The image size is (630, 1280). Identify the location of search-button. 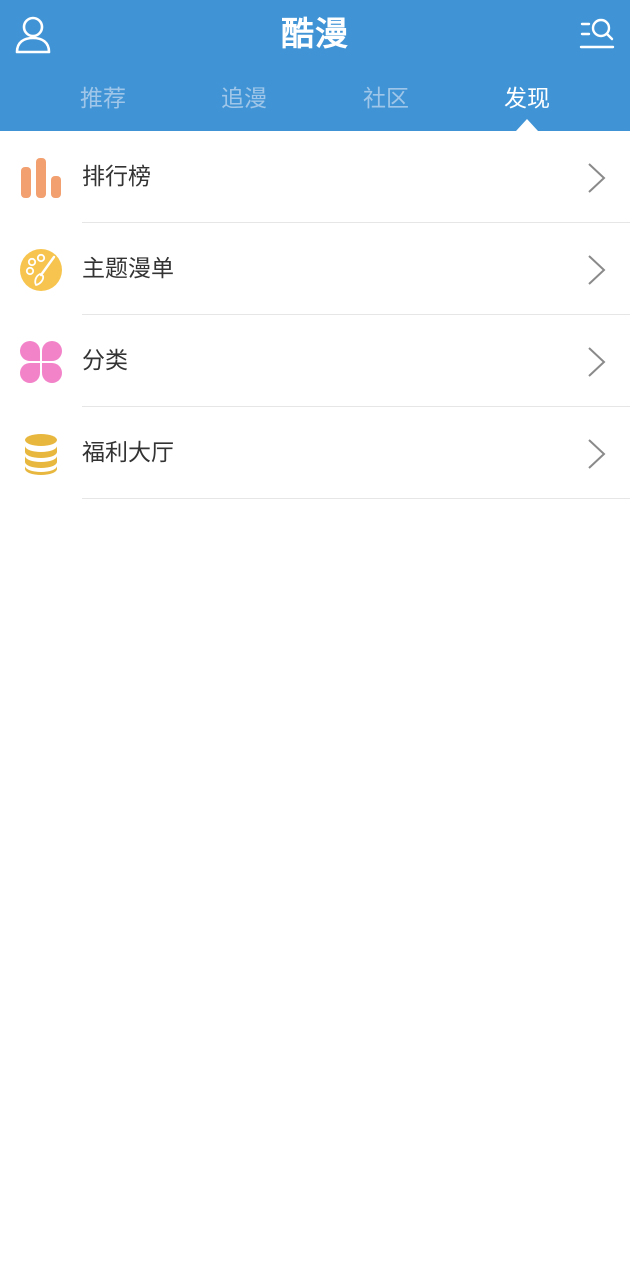
(597, 34).